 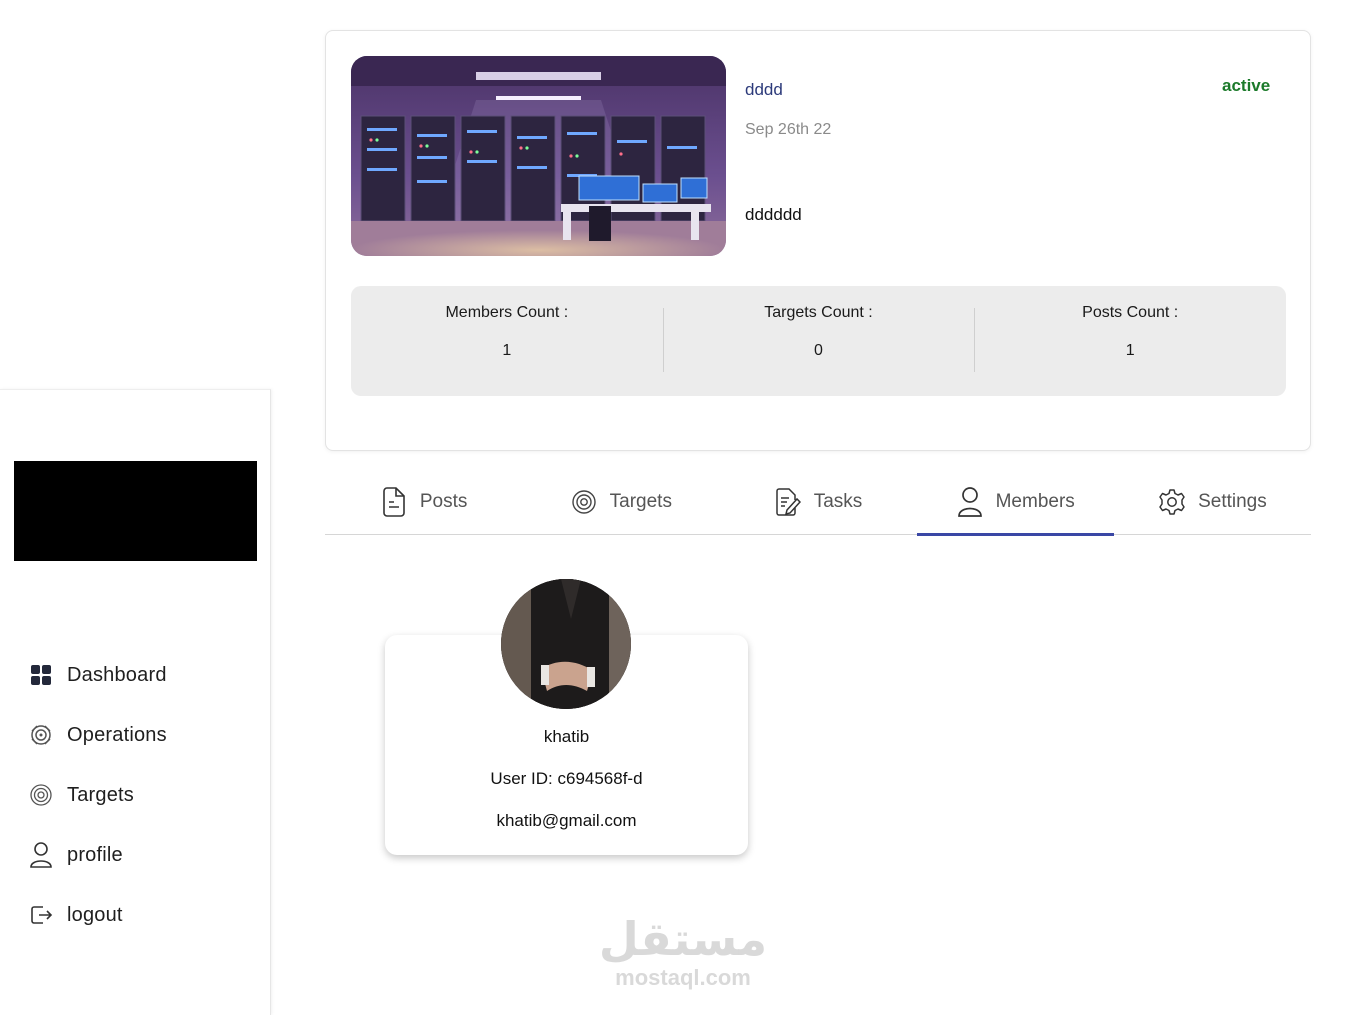 What do you see at coordinates (1246, 85) in the screenshot?
I see `status-badge: active` at bounding box center [1246, 85].